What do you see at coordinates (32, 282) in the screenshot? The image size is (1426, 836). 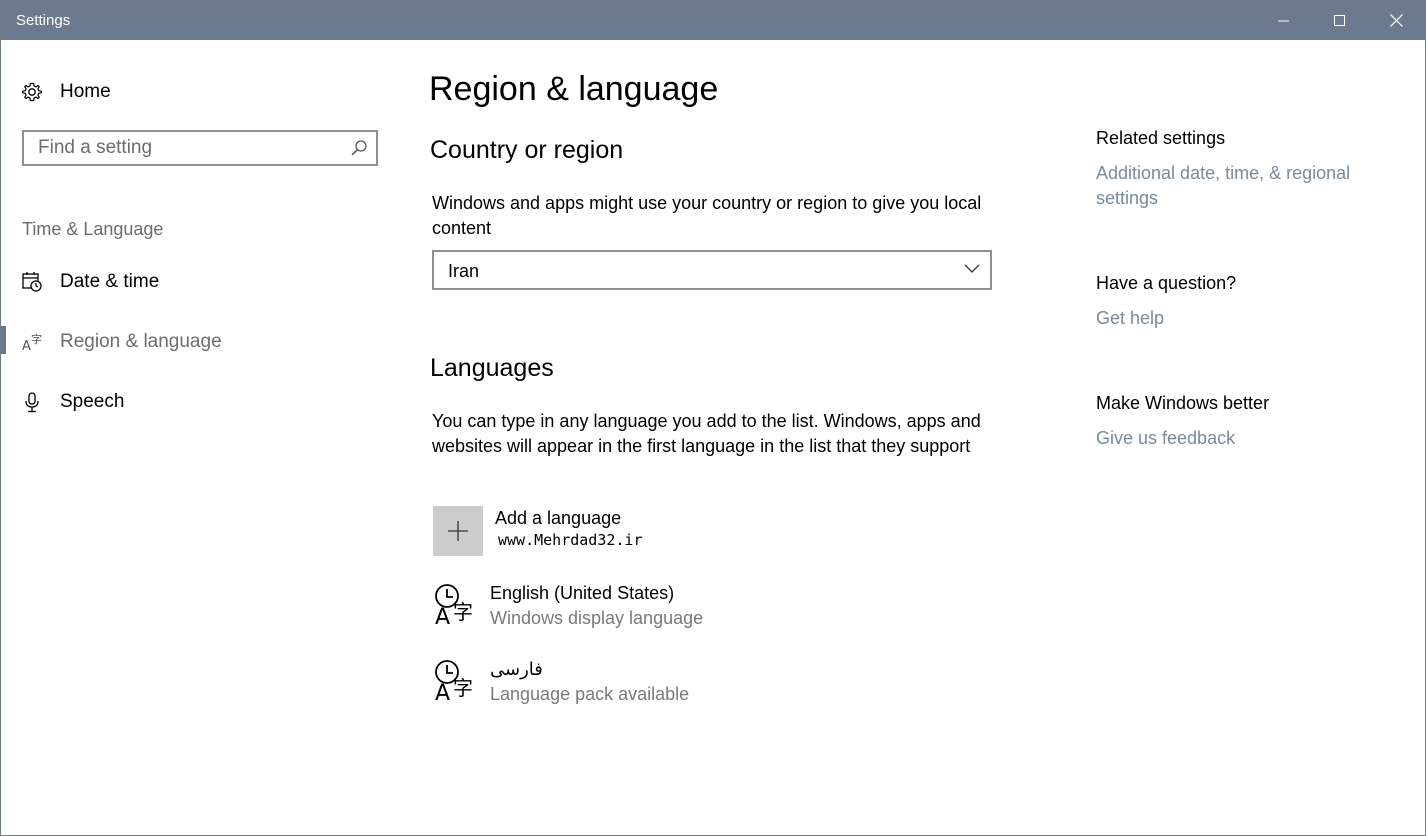 I see `calendar-clock-icon` at bounding box center [32, 282].